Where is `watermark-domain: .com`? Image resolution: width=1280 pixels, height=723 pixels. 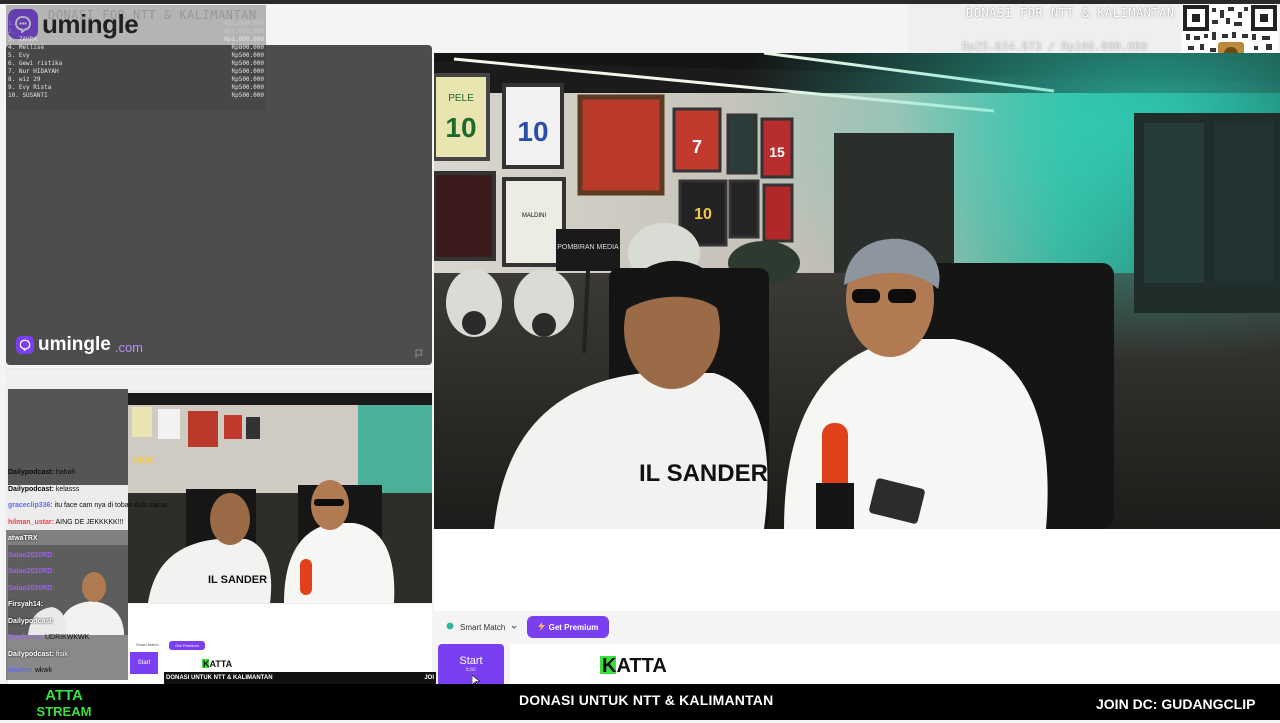
watermark-domain: .com is located at coordinates (129, 347).